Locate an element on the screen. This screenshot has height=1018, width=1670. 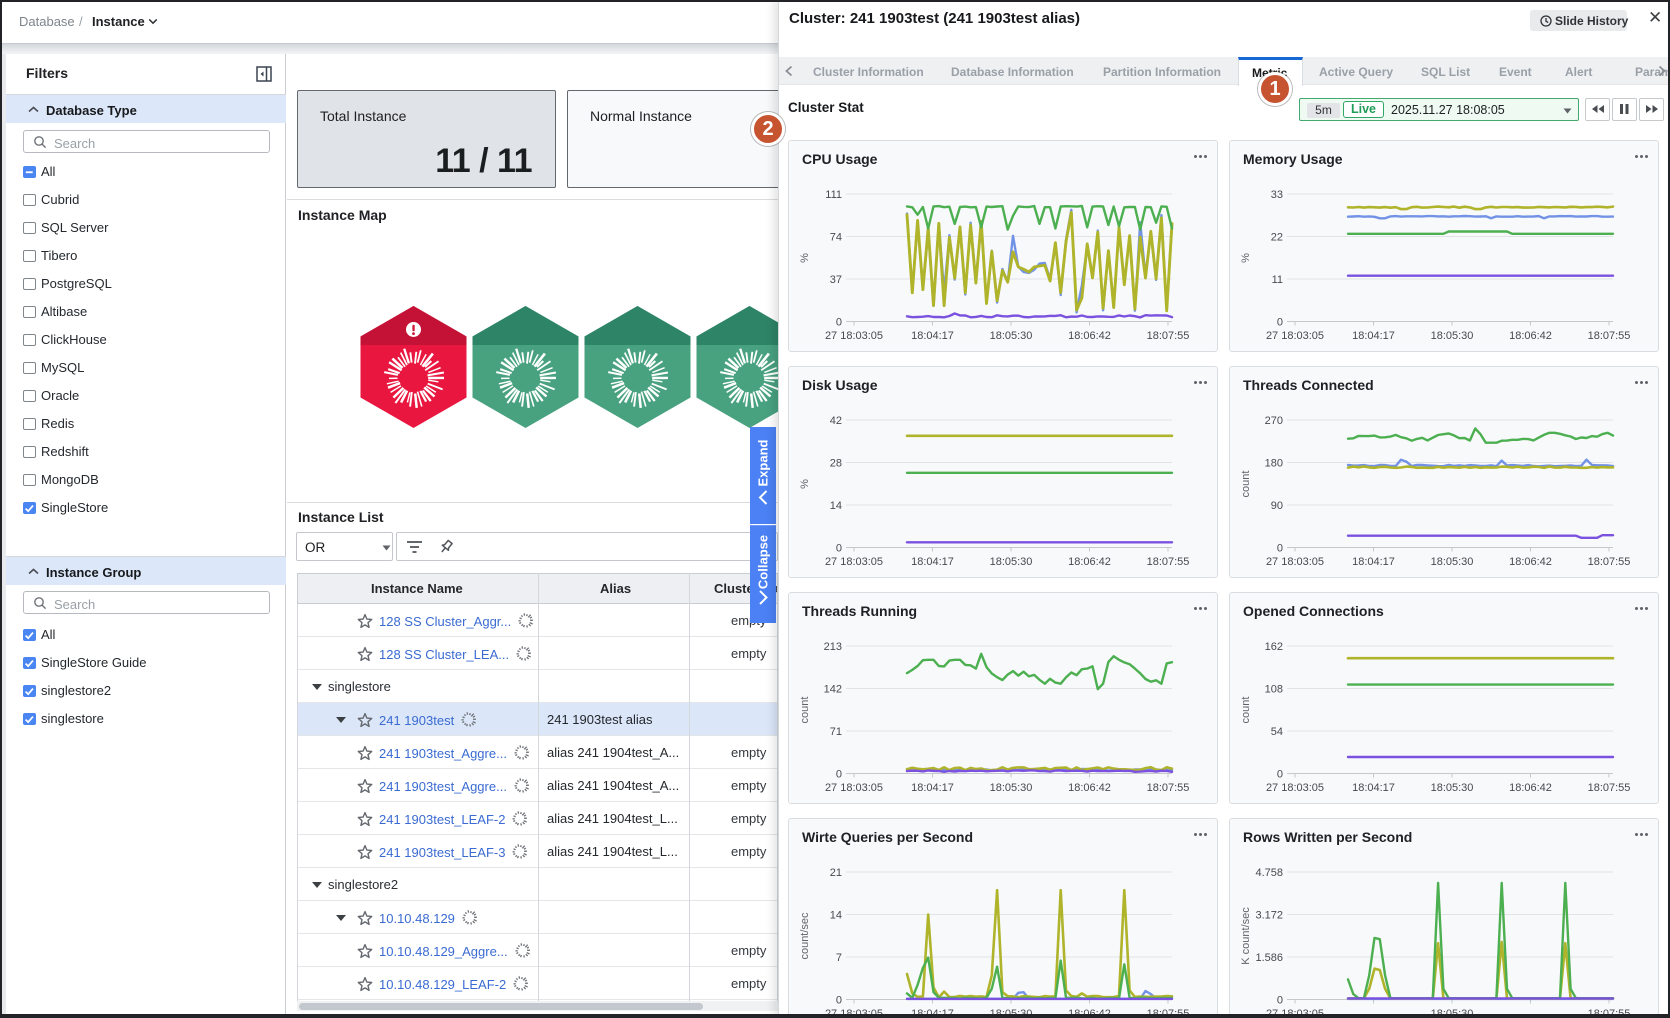
svg-text: 90 is located at coordinates (1277, 506).